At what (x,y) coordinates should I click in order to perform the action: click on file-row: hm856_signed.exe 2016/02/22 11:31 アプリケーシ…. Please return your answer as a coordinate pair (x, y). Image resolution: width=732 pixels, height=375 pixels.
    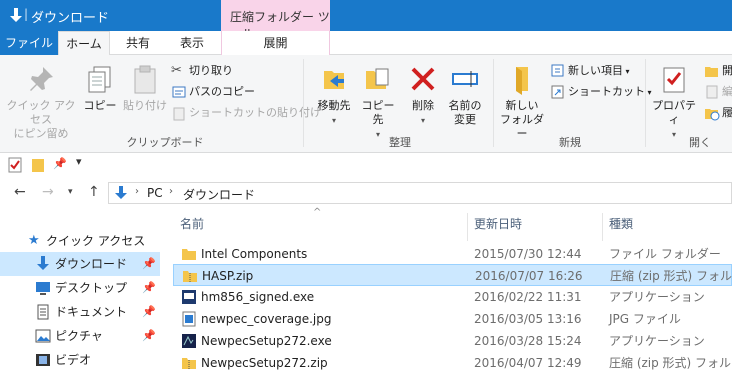
    Looking at the image, I should click on (452, 297).